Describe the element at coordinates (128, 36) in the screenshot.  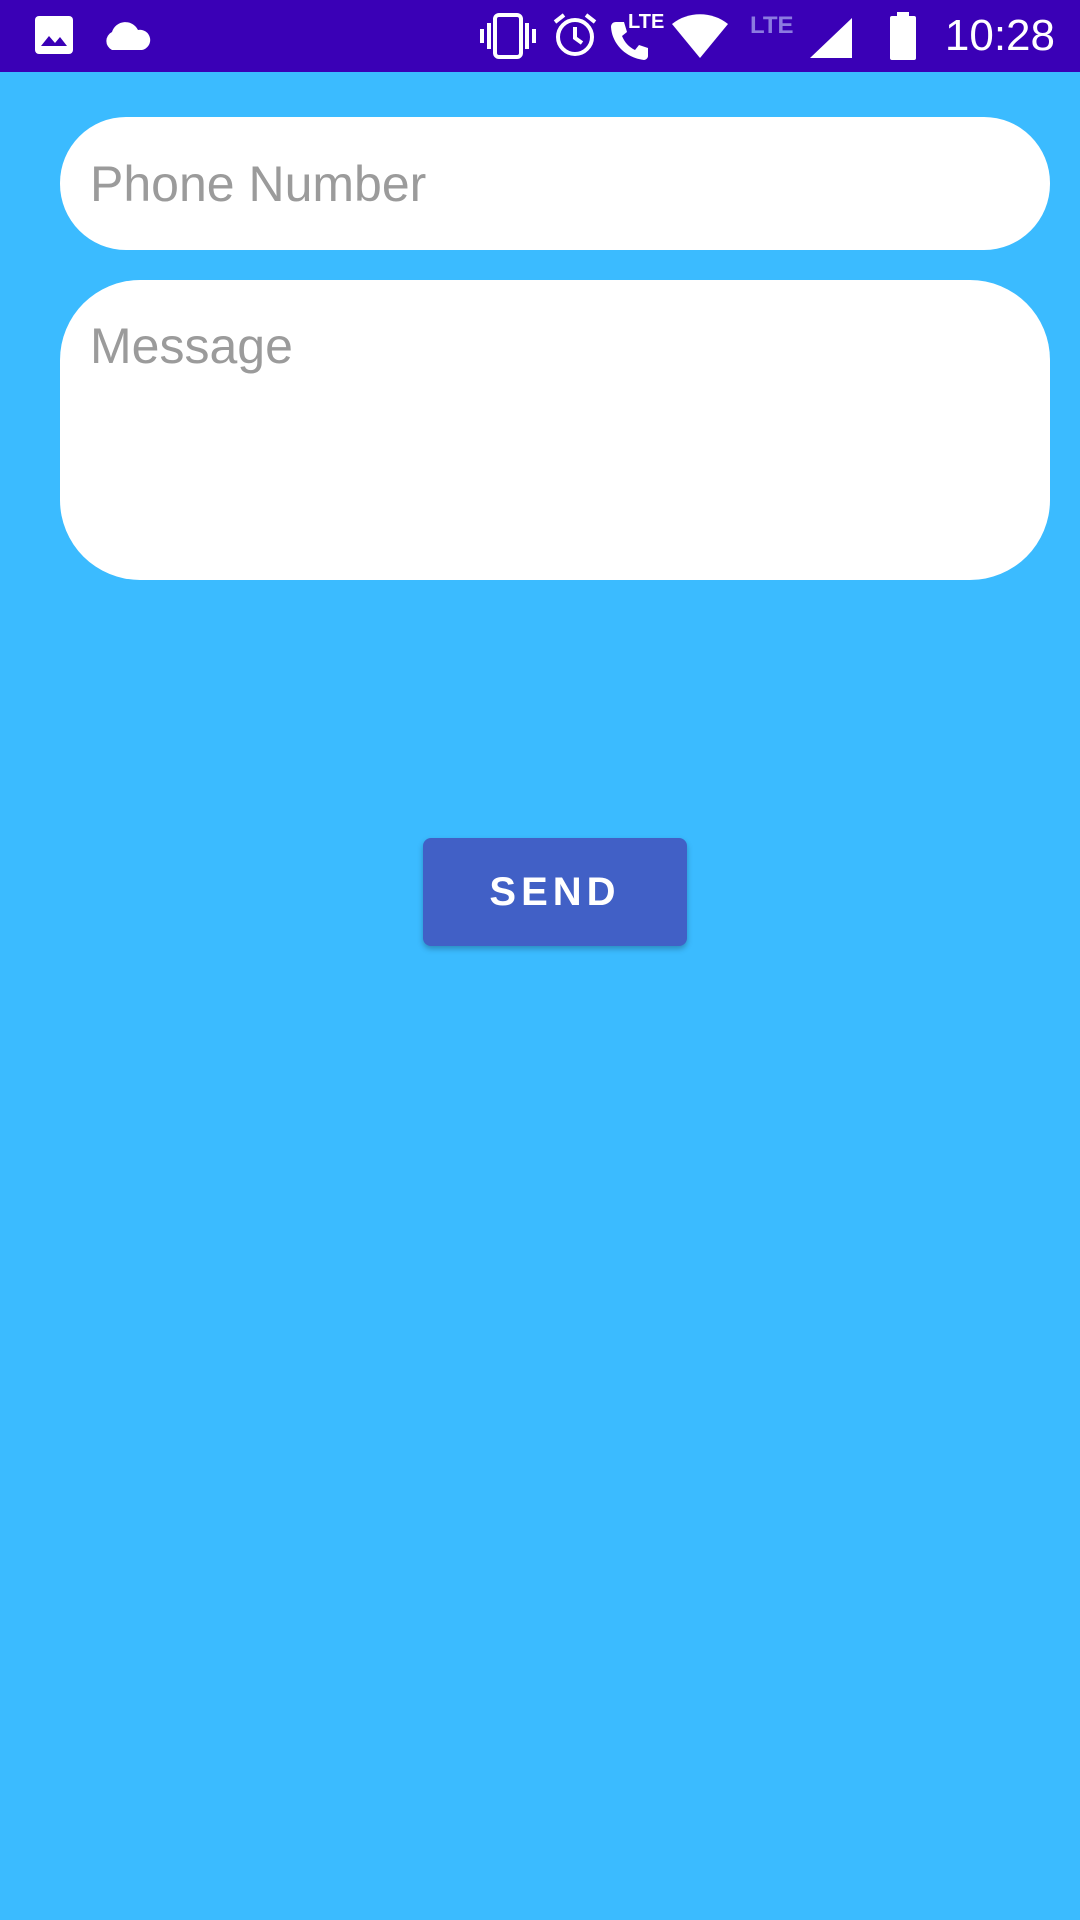
I see `cloud-icon` at that location.